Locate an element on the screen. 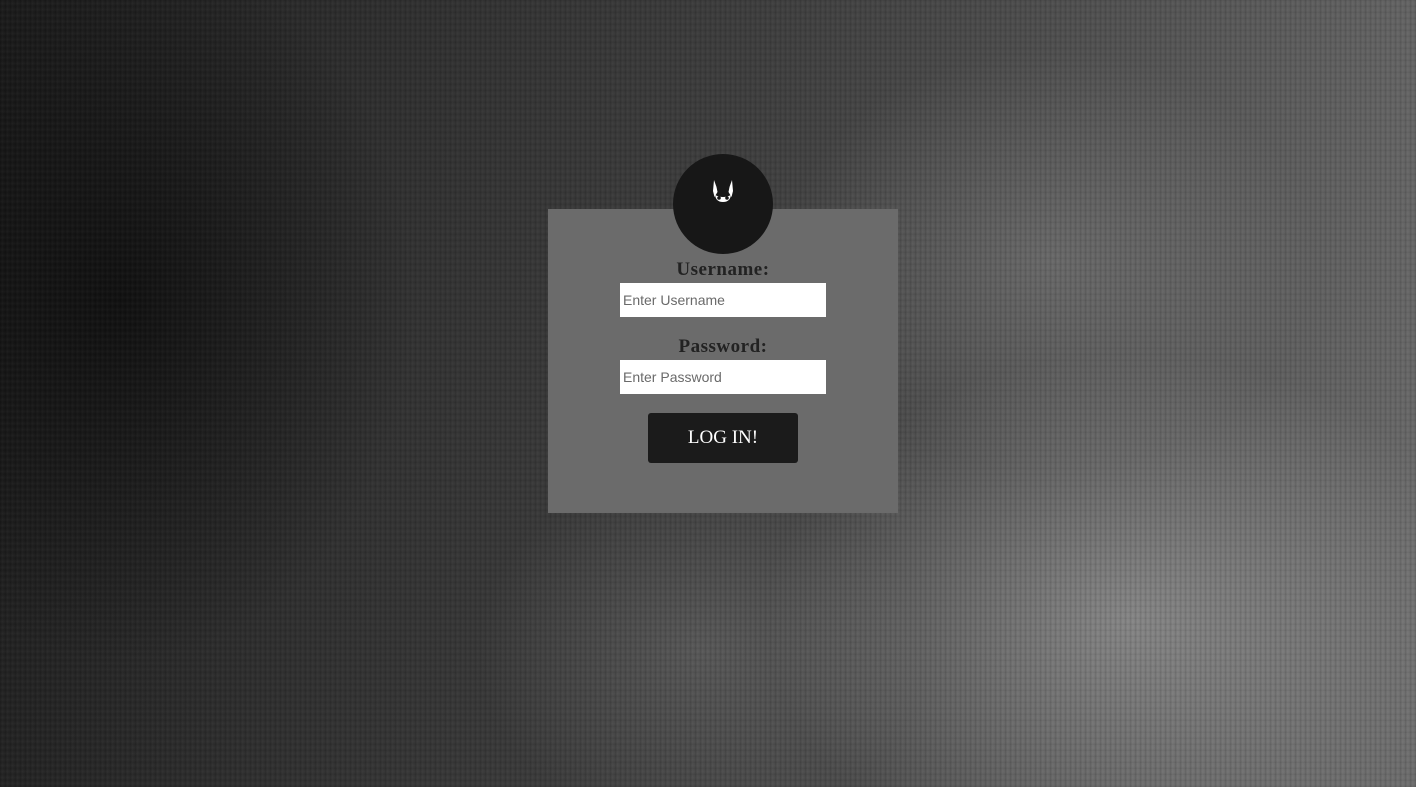 The image size is (1416, 787). username-input is located at coordinates (723, 300).